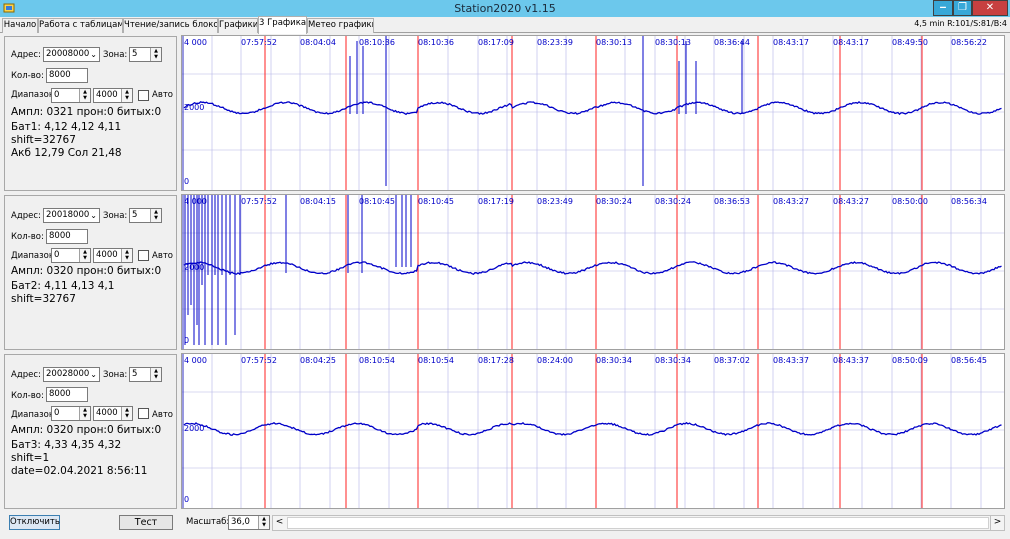 The height and width of the screenshot is (539, 1010). What do you see at coordinates (377, 42) in the screenshot?
I see `time-tick-label: 08:10:36` at bounding box center [377, 42].